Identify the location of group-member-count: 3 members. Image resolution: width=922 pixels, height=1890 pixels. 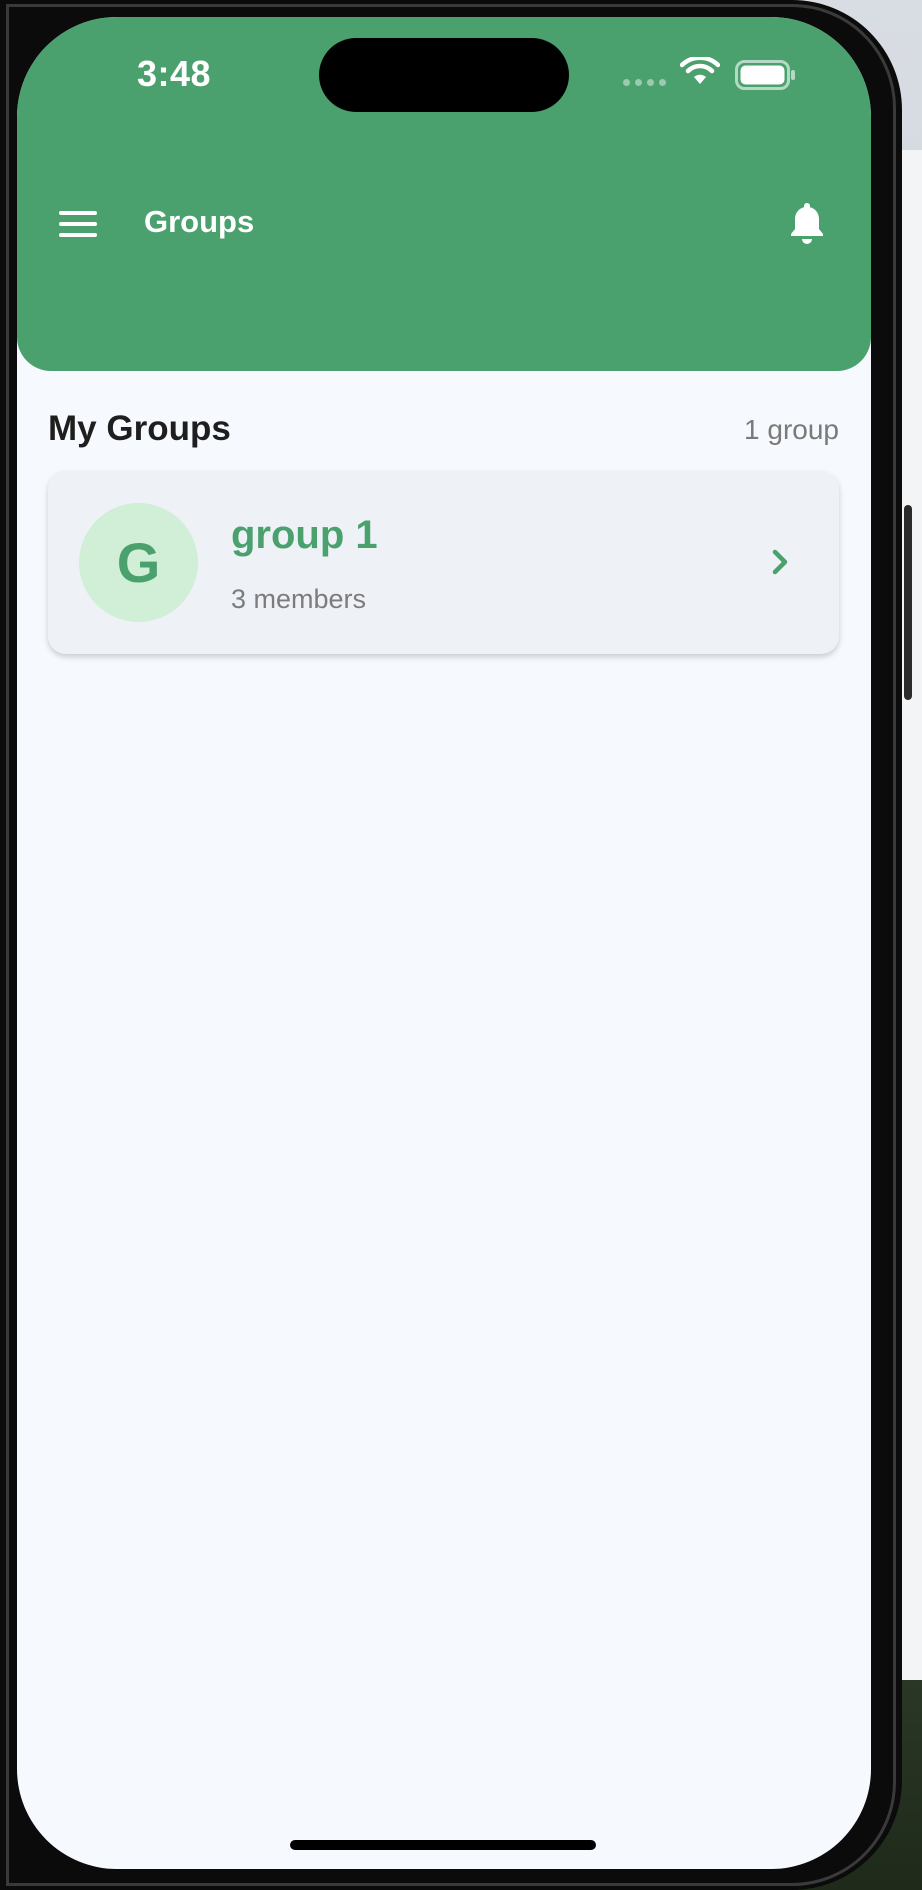
(299, 599).